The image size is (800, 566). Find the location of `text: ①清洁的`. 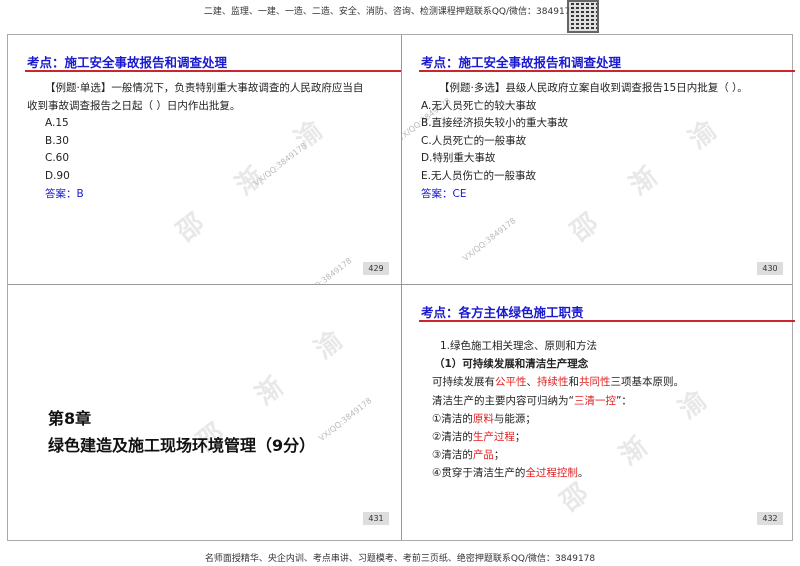

text: ①清洁的 is located at coordinates (452, 418).